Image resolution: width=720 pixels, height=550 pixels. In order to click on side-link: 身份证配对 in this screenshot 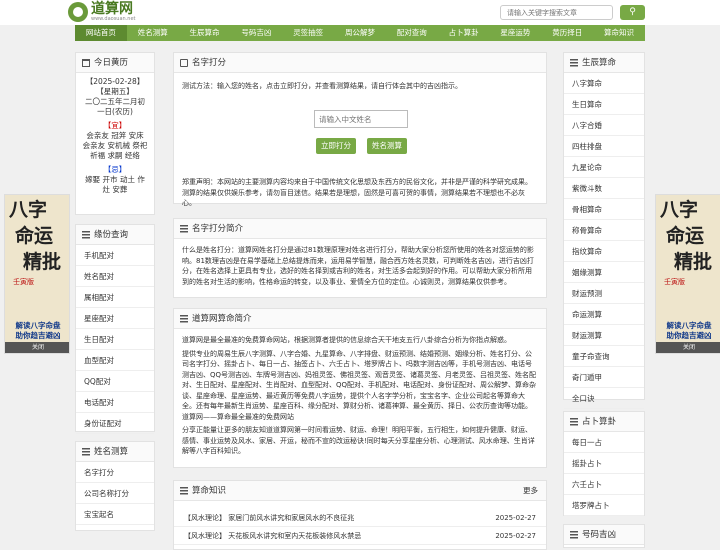, I will do `click(115, 423)`.